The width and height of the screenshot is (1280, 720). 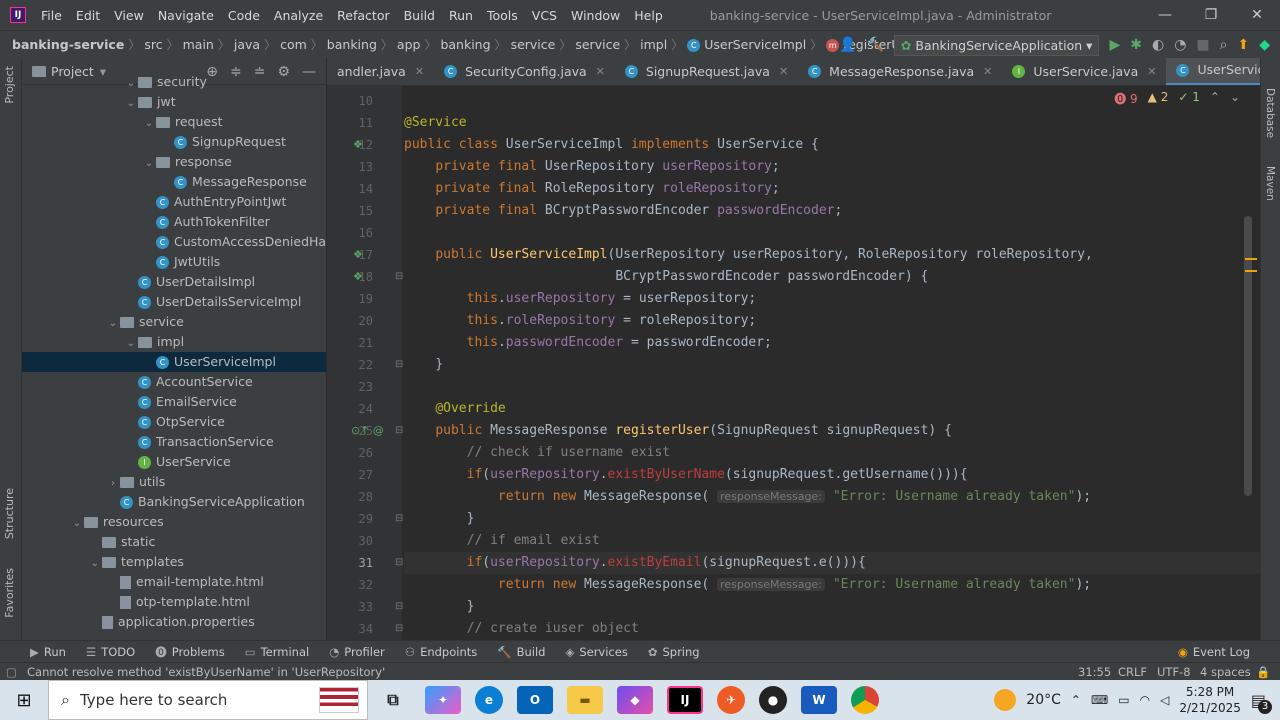 What do you see at coordinates (419, 15) in the screenshot?
I see `menu-item-build: Build` at bounding box center [419, 15].